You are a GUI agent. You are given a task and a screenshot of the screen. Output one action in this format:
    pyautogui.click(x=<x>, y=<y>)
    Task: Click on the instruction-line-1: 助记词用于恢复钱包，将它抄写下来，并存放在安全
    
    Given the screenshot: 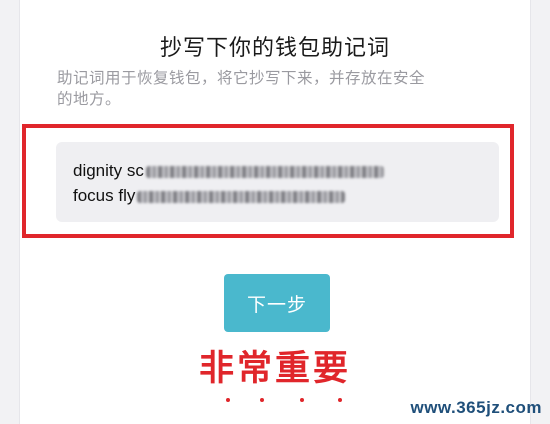 What is the action you would take?
    pyautogui.click(x=241, y=78)
    